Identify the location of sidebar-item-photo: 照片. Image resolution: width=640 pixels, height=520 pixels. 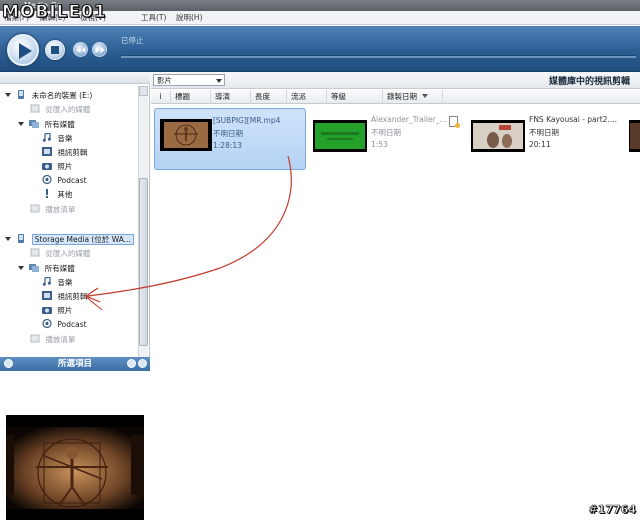
(57, 166).